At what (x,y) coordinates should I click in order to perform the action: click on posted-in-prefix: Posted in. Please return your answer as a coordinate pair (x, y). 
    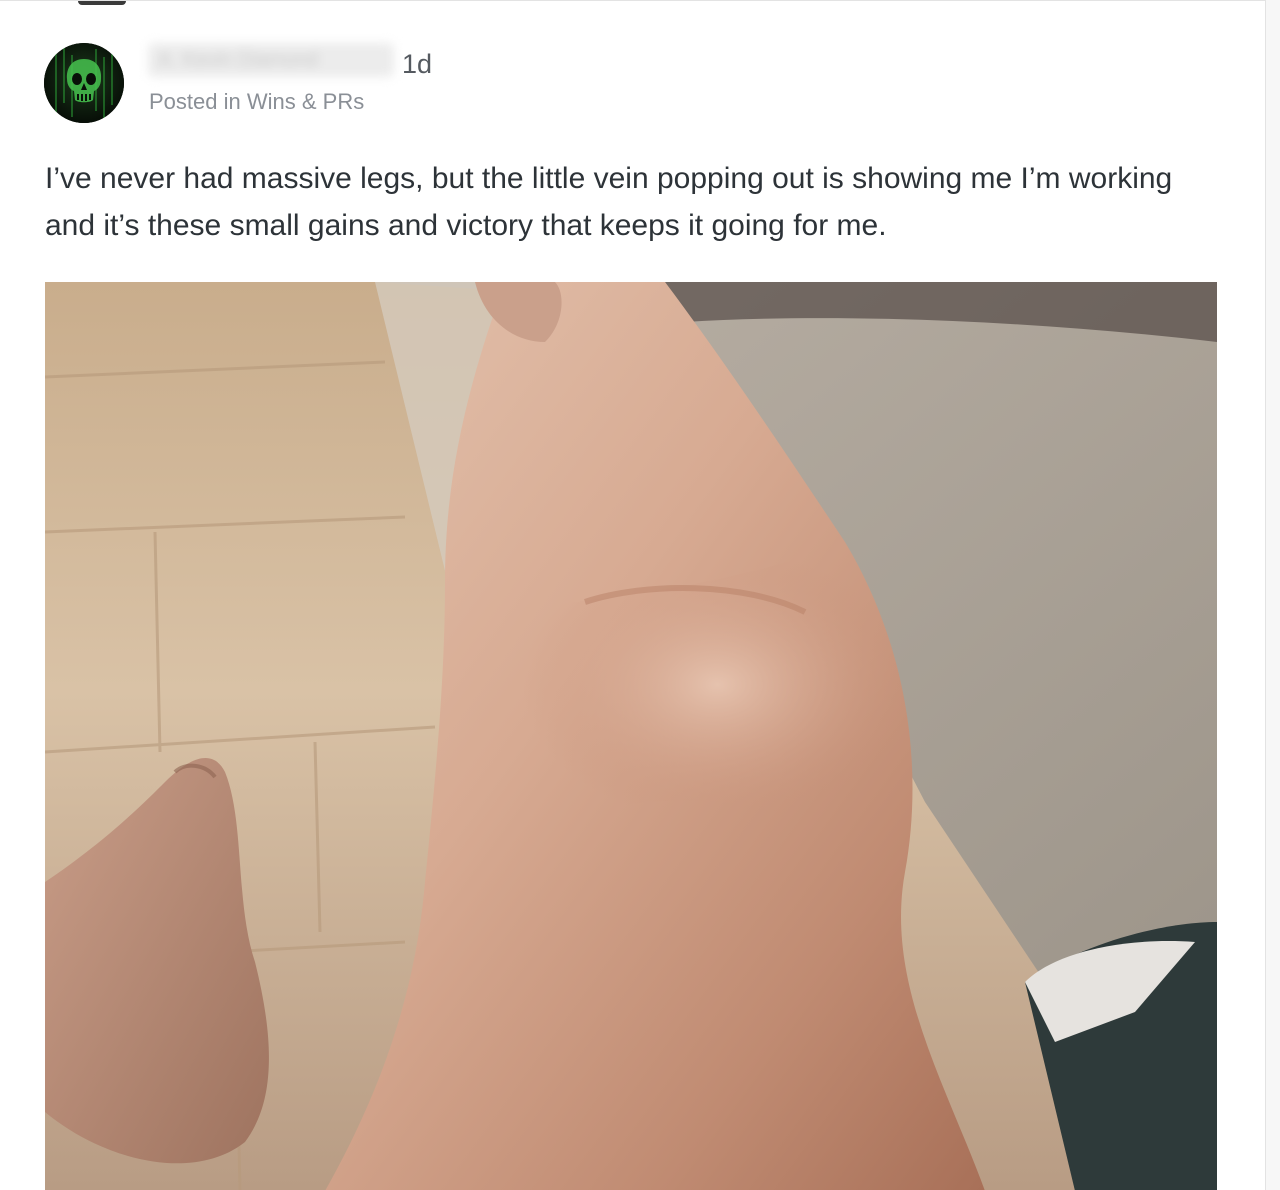
    Looking at the image, I should click on (195, 101).